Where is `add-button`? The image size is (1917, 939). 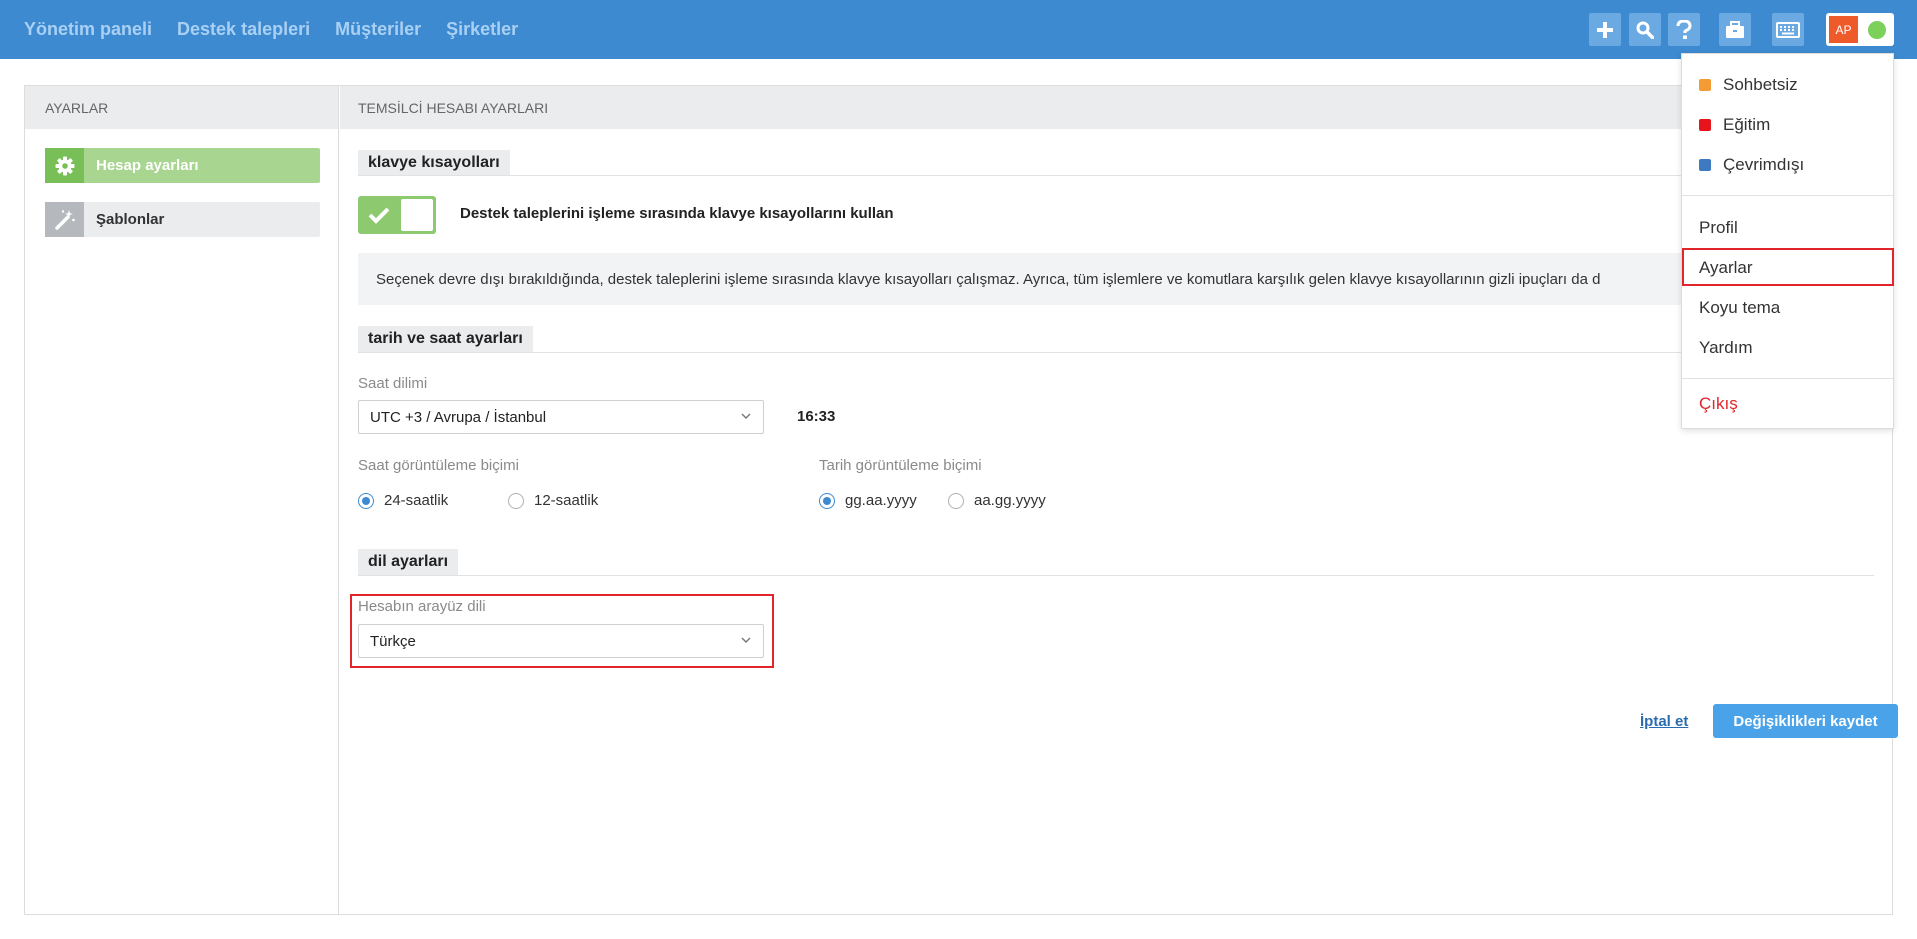
add-button is located at coordinates (1605, 29).